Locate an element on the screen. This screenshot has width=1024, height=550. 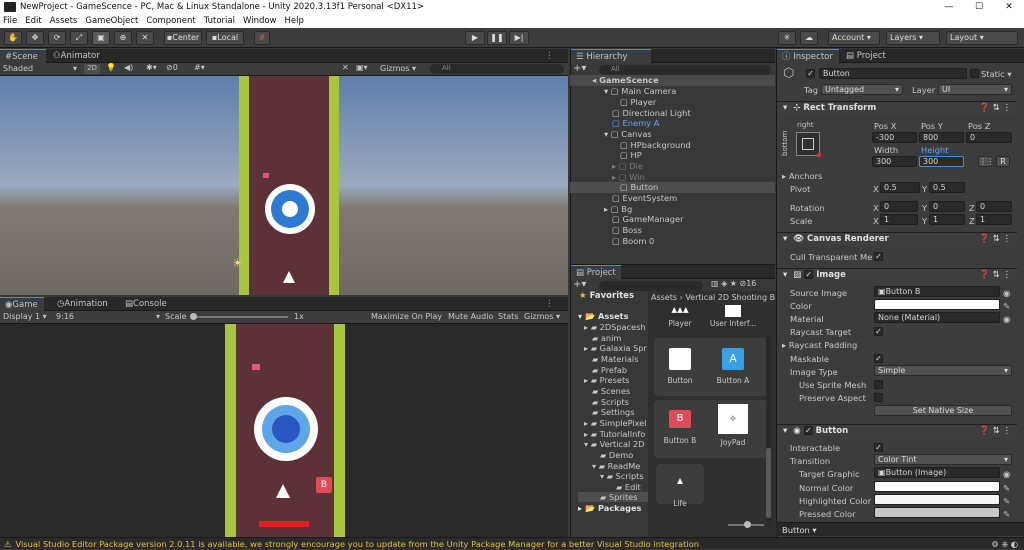
anchor-preset-button is located at coordinates (808, 144).